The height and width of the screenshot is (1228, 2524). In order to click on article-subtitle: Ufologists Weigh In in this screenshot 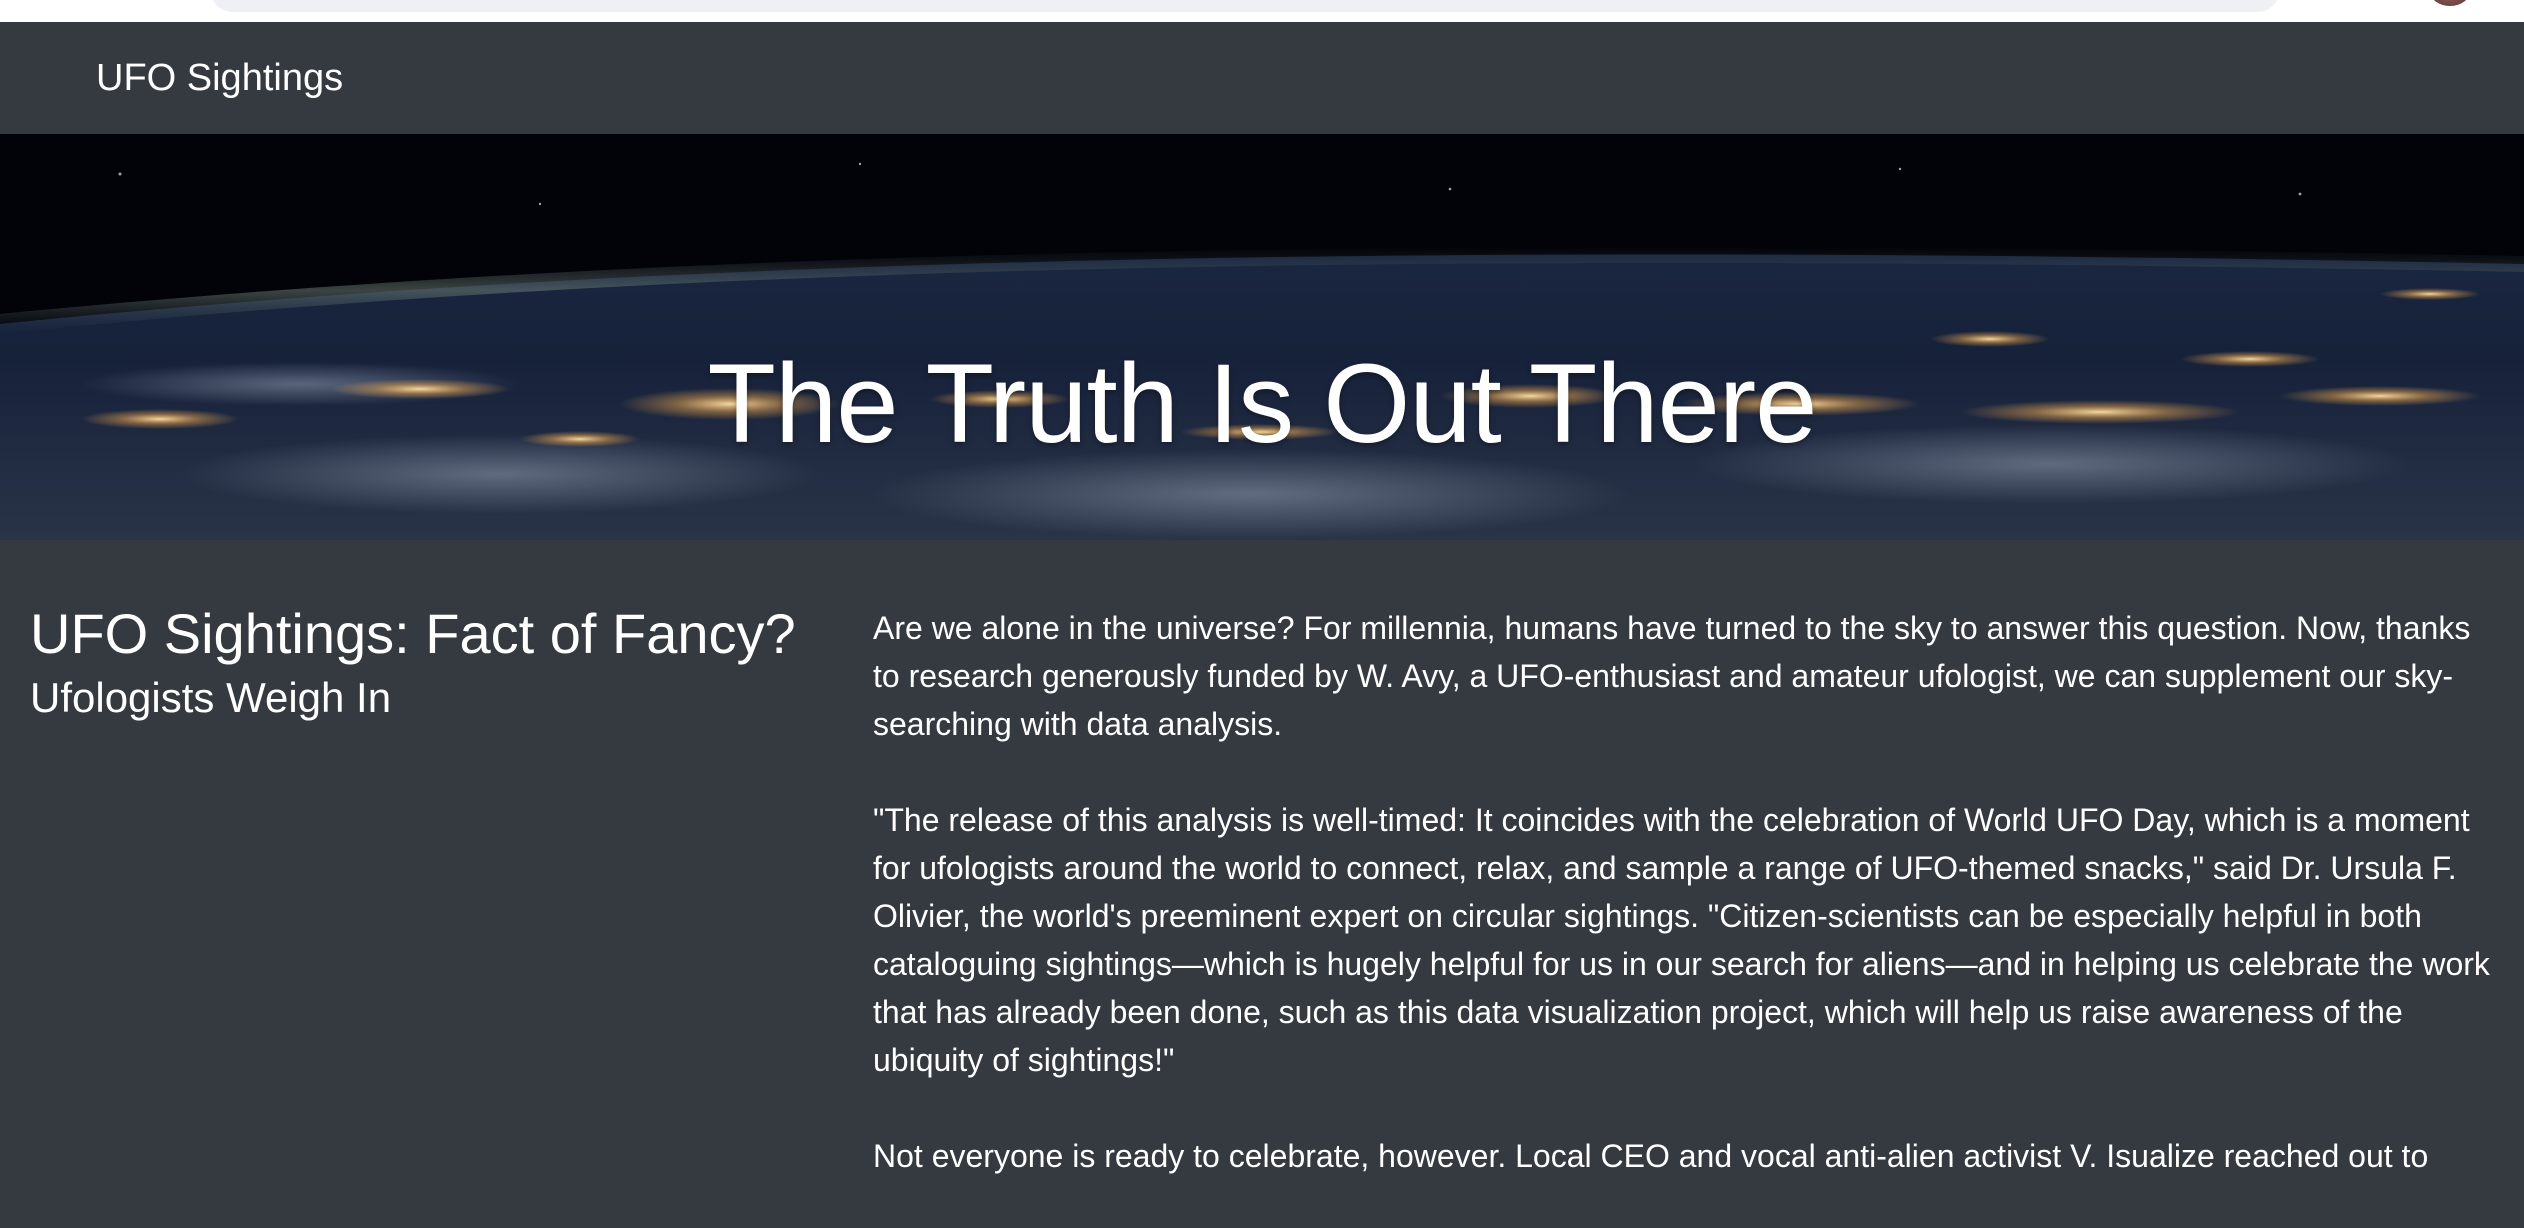, I will do `click(211, 697)`.